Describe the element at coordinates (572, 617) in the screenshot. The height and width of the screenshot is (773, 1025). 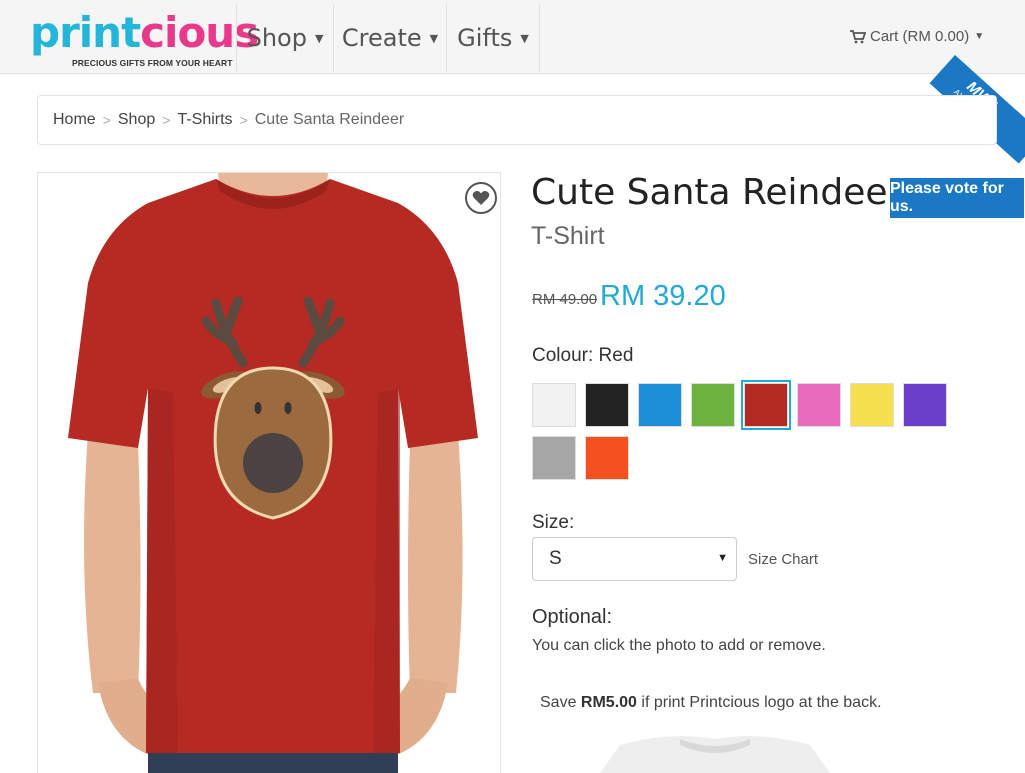
I see `optional-label: Optional:` at that location.